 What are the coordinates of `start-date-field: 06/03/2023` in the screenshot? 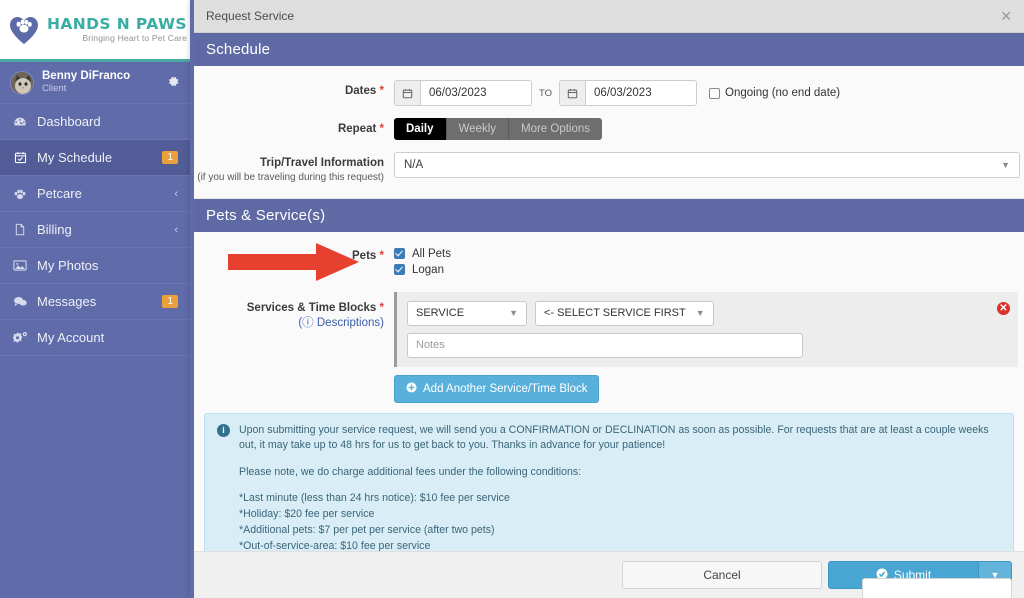 It's located at (463, 93).